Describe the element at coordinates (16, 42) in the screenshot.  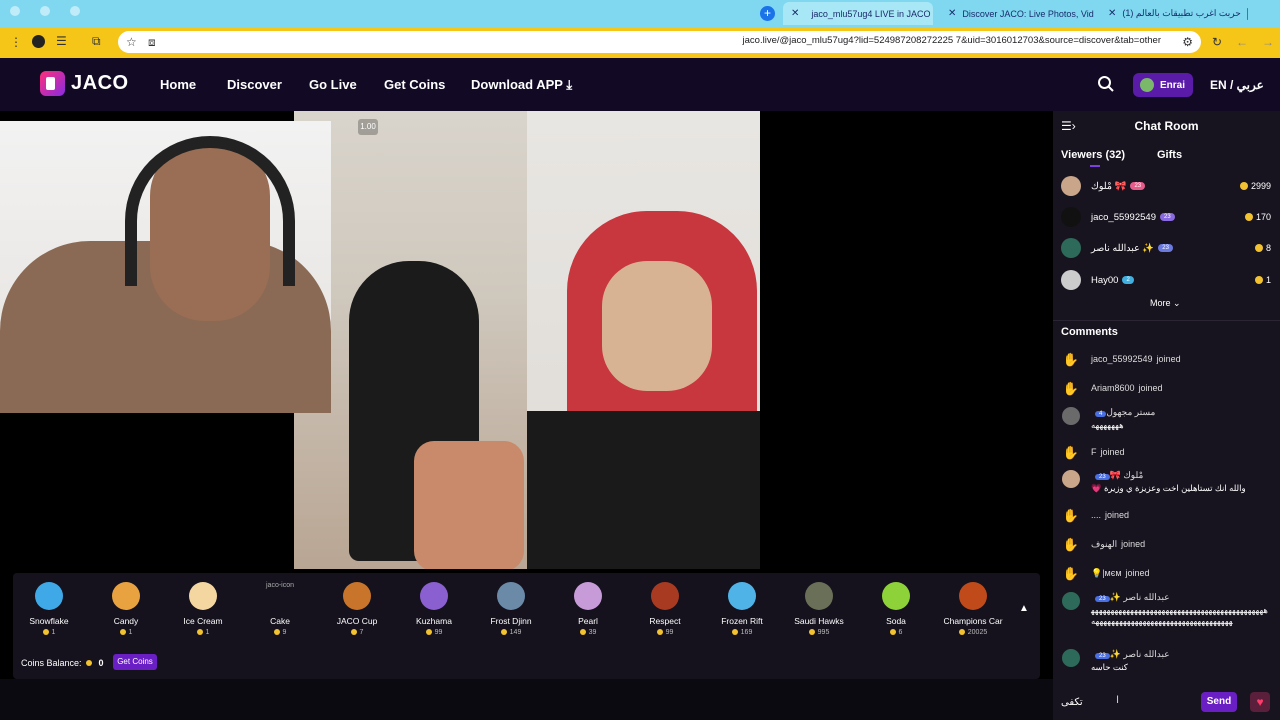
I see `menu-dots-icon: ⋮` at that location.